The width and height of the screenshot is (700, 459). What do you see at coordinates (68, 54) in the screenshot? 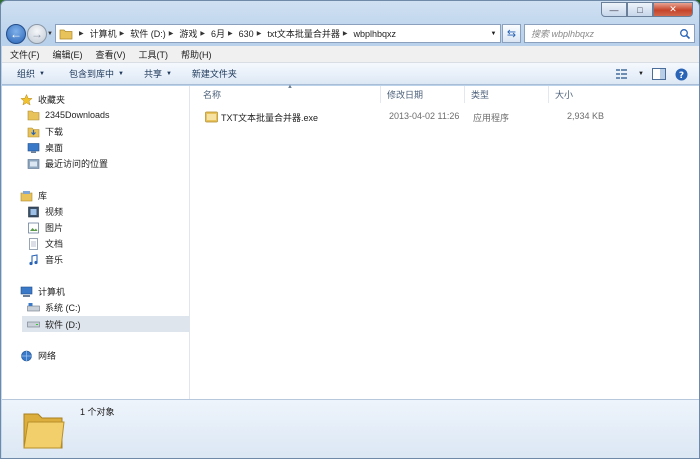
I see `menu-edit: 编辑(E)` at bounding box center [68, 54].